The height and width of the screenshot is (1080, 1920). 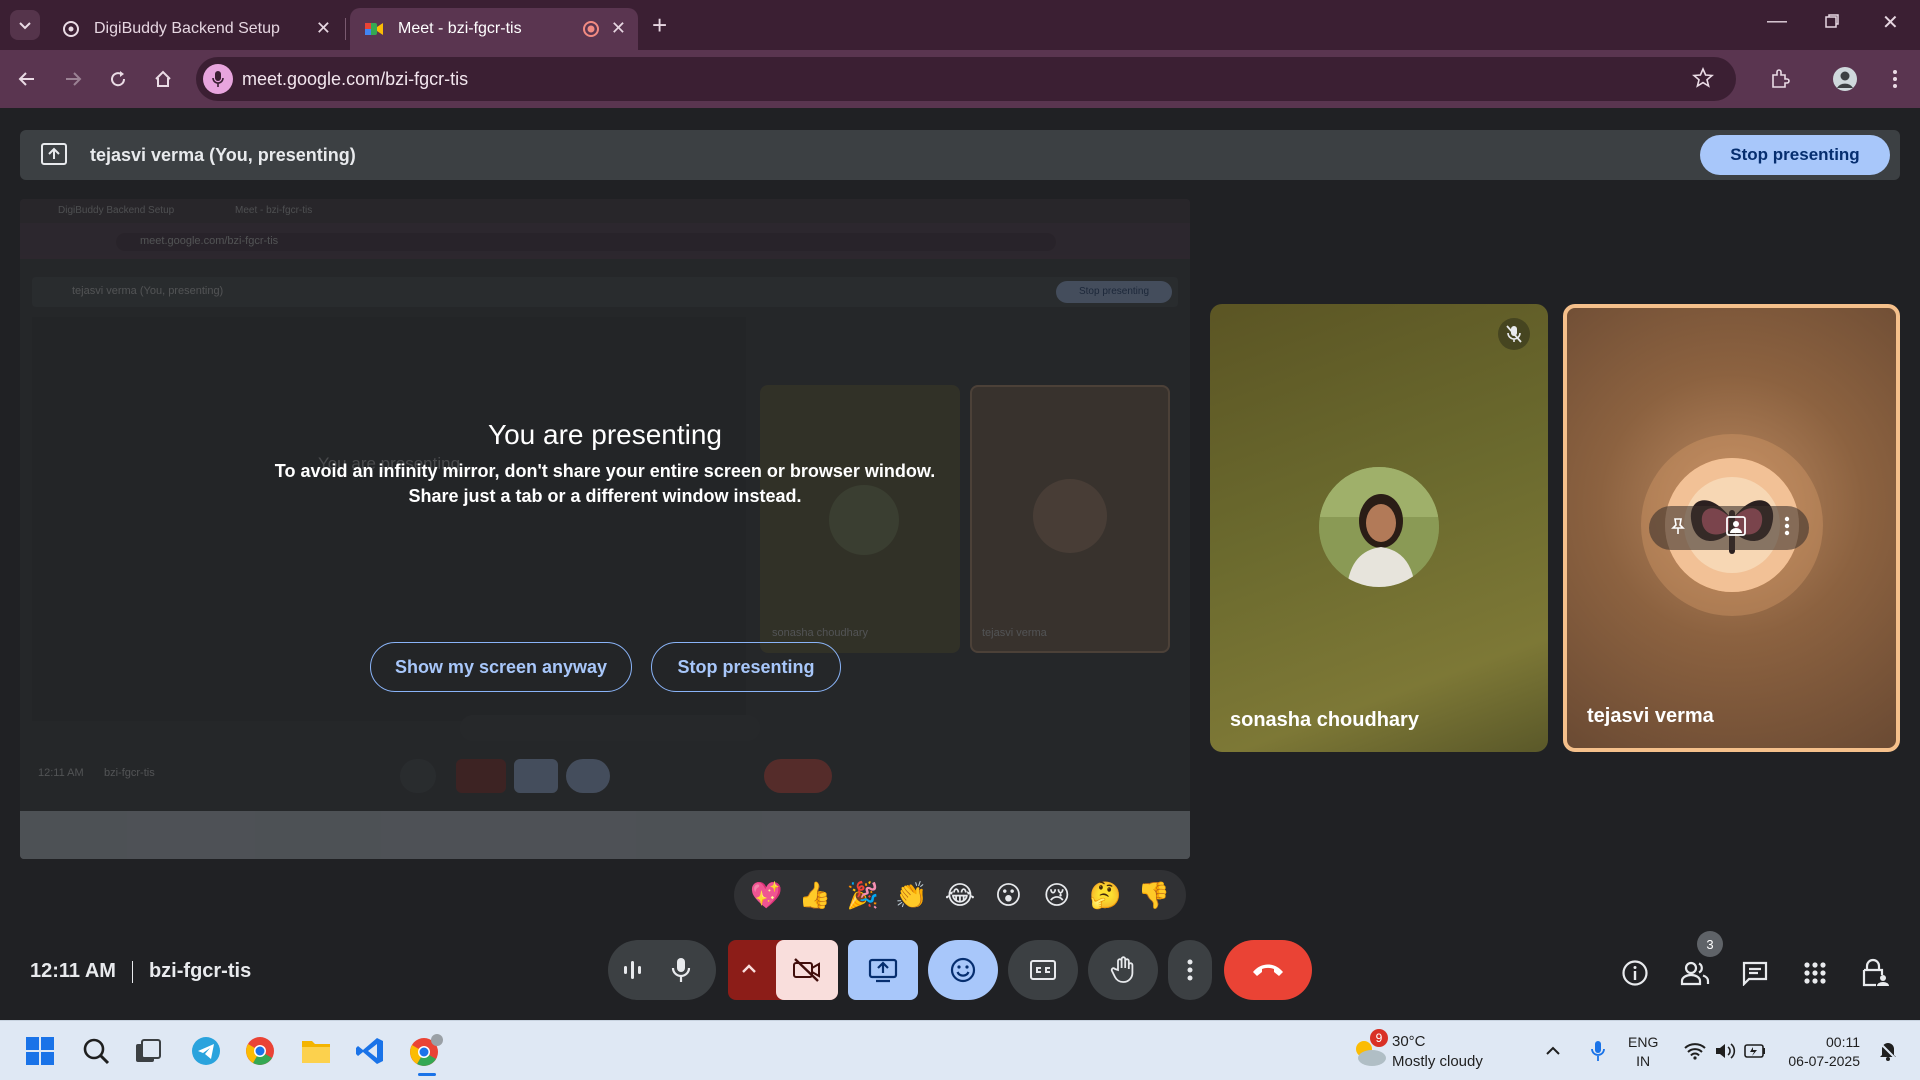 What do you see at coordinates (633, 972) in the screenshot?
I see `audio-levels-icon` at bounding box center [633, 972].